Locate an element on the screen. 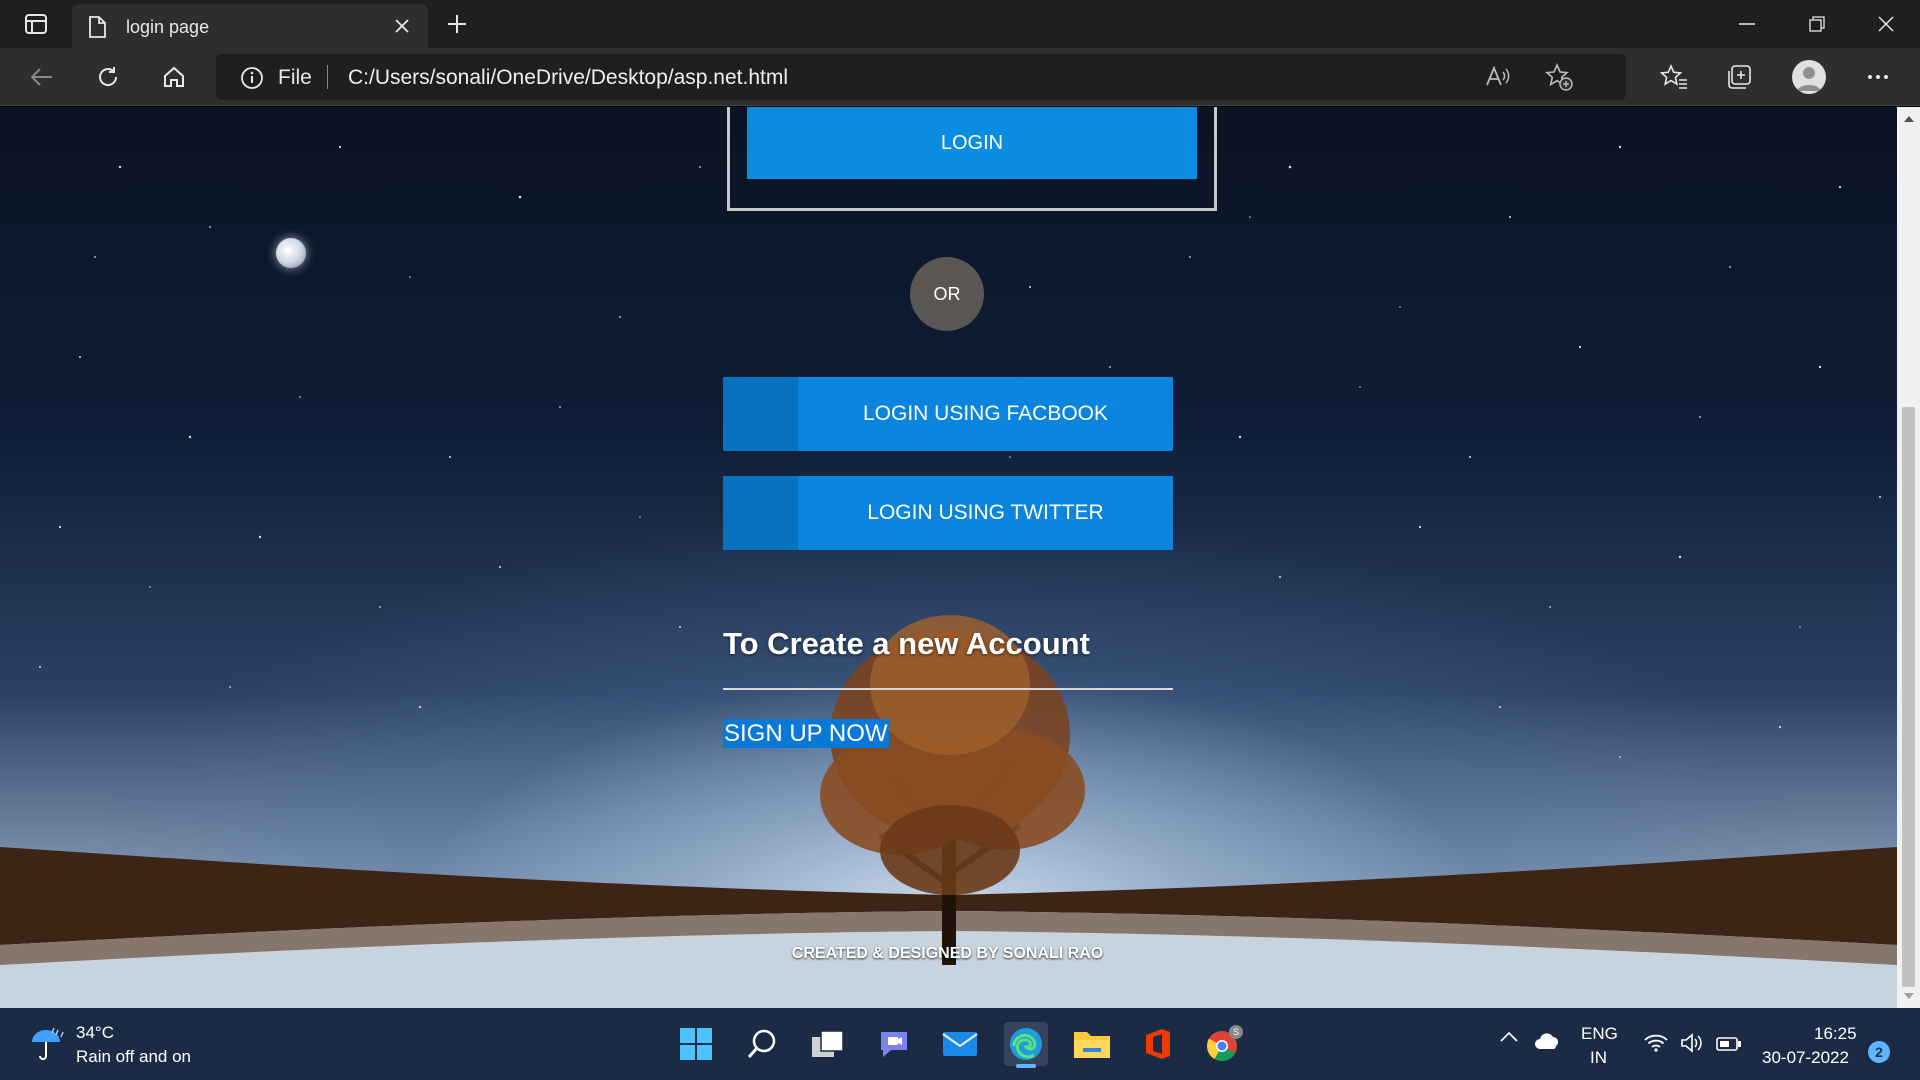 This screenshot has height=1080, width=1920. refresh-icon is located at coordinates (108, 77).